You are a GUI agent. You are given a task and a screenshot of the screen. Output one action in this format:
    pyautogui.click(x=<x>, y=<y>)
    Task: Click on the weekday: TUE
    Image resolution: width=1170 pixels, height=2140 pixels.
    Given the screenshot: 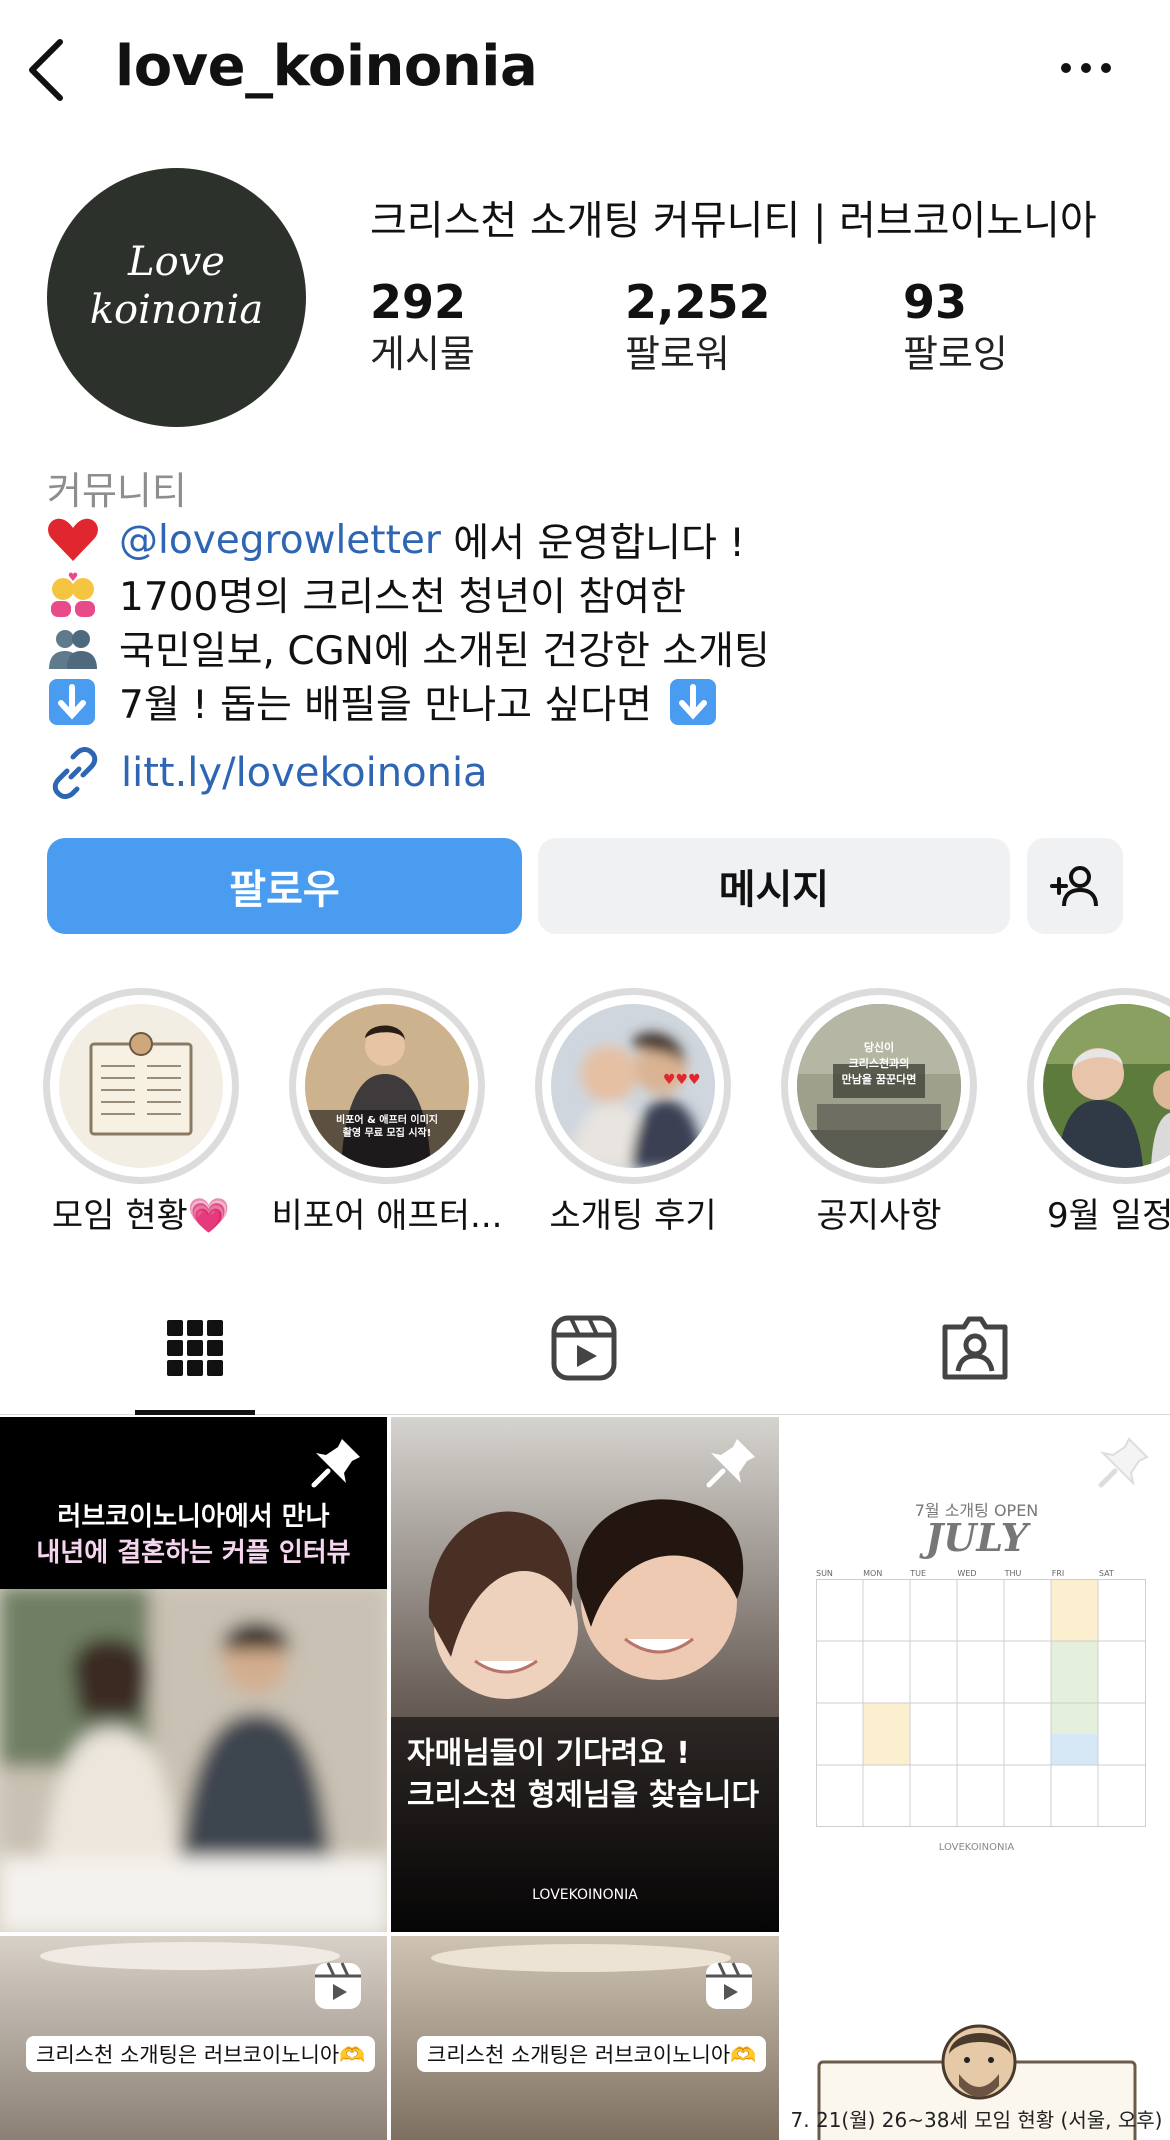 What is the action you would take?
    pyautogui.click(x=918, y=1573)
    